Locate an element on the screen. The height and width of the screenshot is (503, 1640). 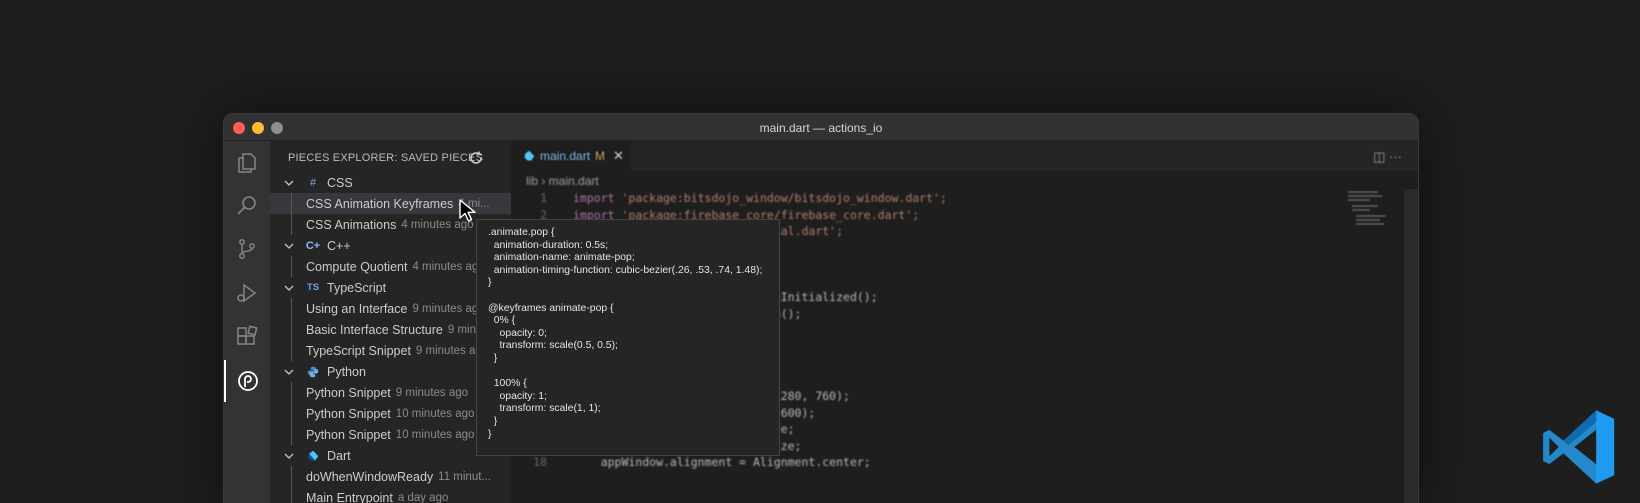
modified-badge: M is located at coordinates (600, 156).